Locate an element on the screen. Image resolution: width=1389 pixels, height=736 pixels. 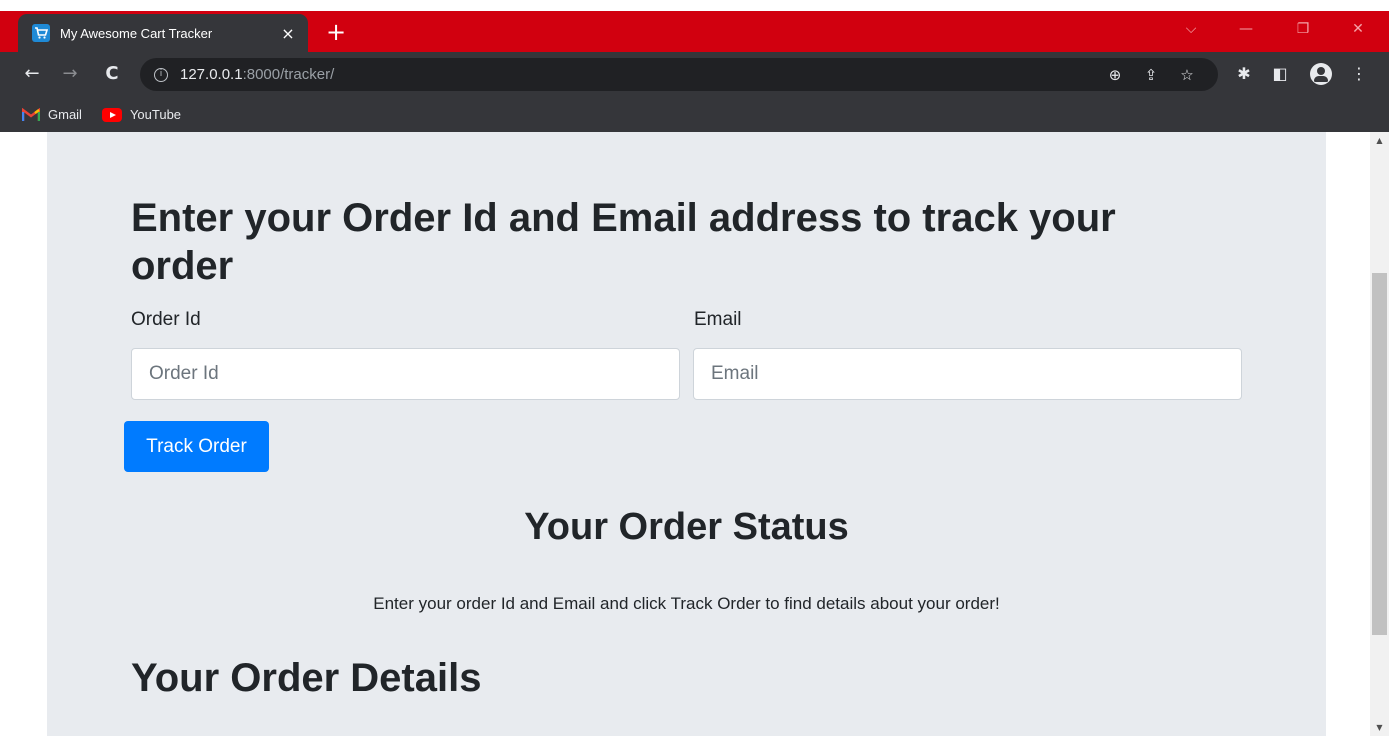
url-host: 127.0.0.1 is located at coordinates (211, 74).